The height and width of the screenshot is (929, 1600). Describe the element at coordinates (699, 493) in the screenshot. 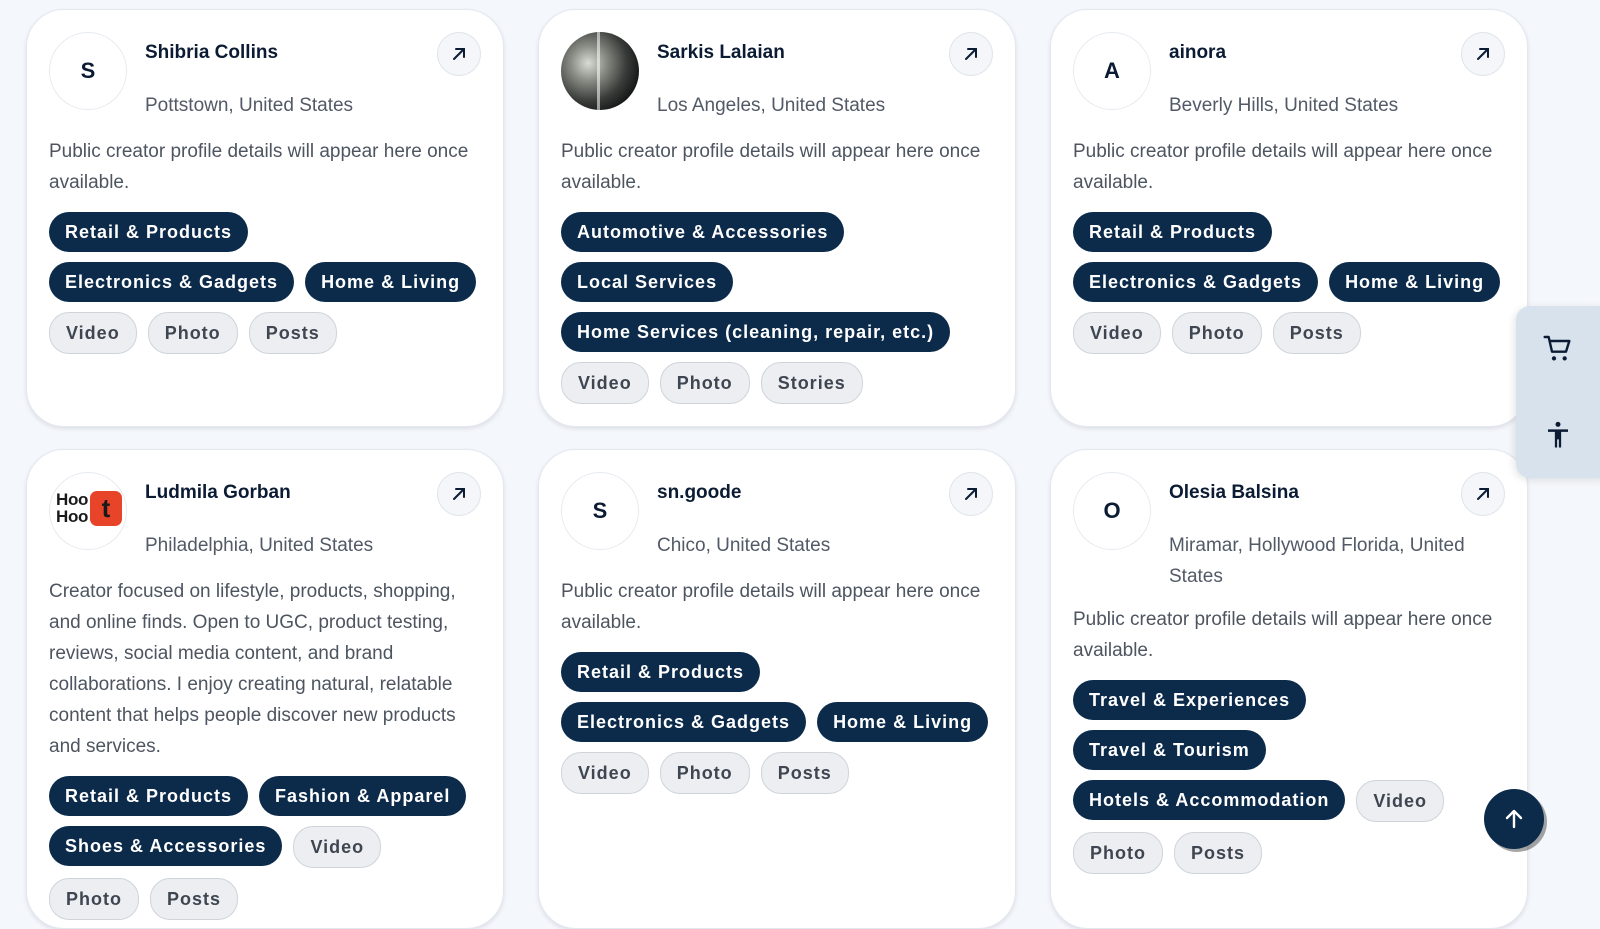

I see `creator-name: sn.goode` at that location.